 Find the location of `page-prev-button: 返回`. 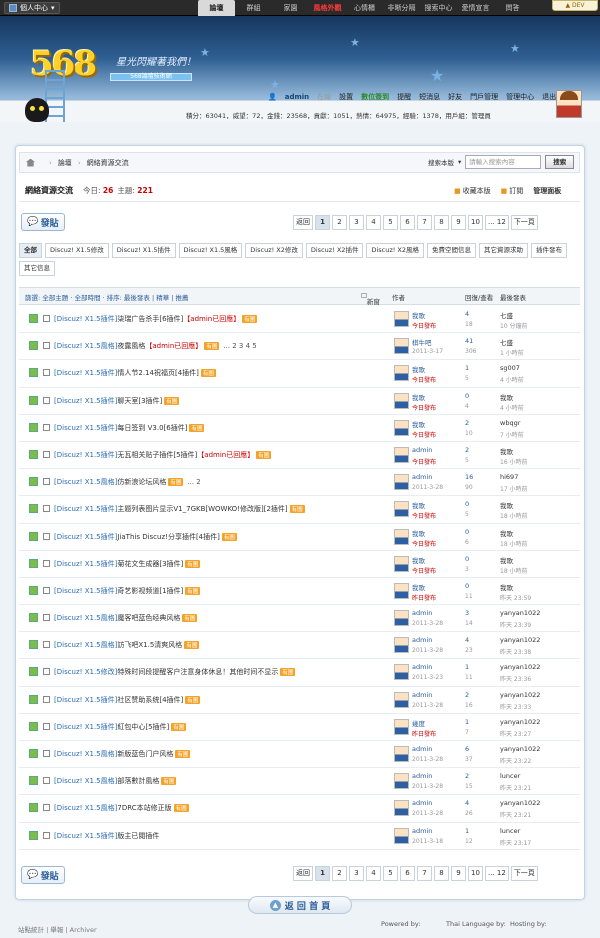

page-prev-button: 返回 is located at coordinates (303, 222).